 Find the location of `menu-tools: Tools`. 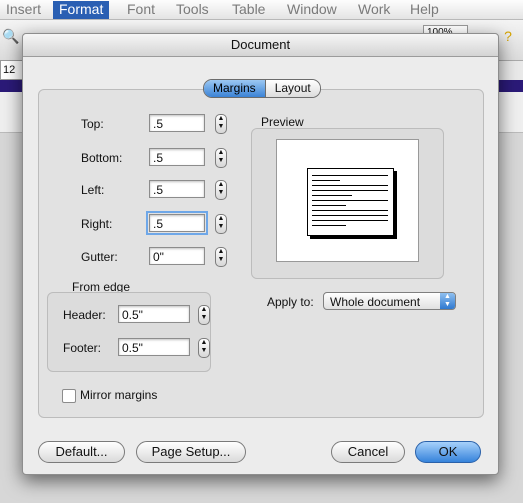

menu-tools: Tools is located at coordinates (192, 10).